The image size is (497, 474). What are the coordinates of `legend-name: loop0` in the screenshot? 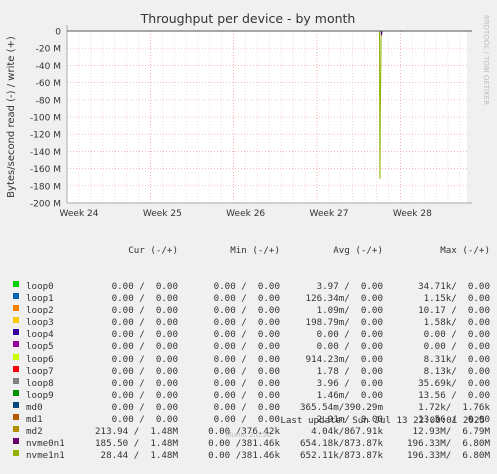 It's located at (40, 287).